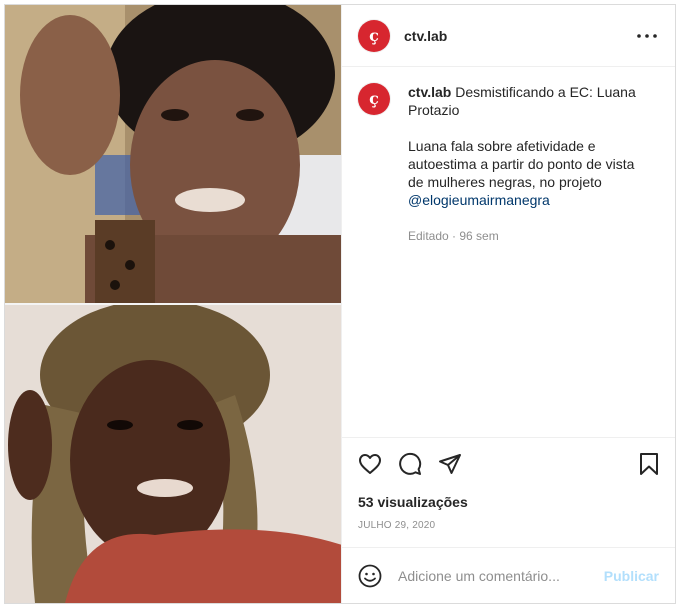  I want to click on emoji-icon, so click(370, 575).